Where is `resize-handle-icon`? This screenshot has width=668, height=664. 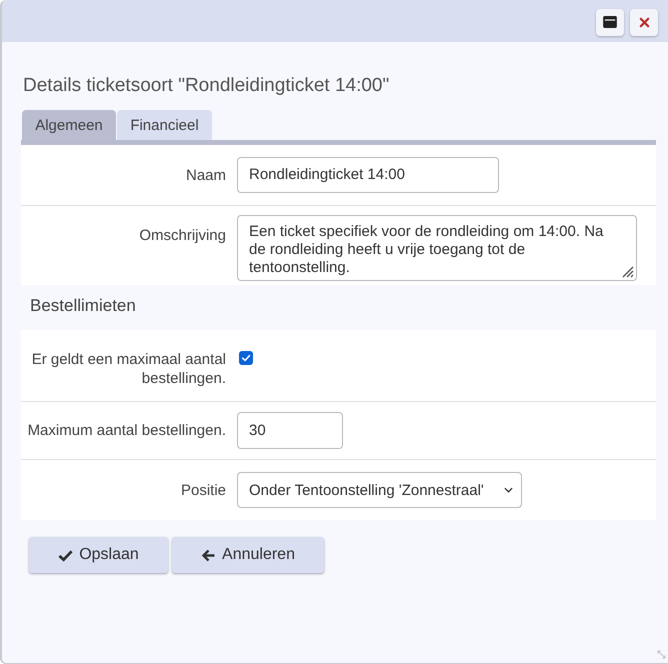 resize-handle-icon is located at coordinates (628, 272).